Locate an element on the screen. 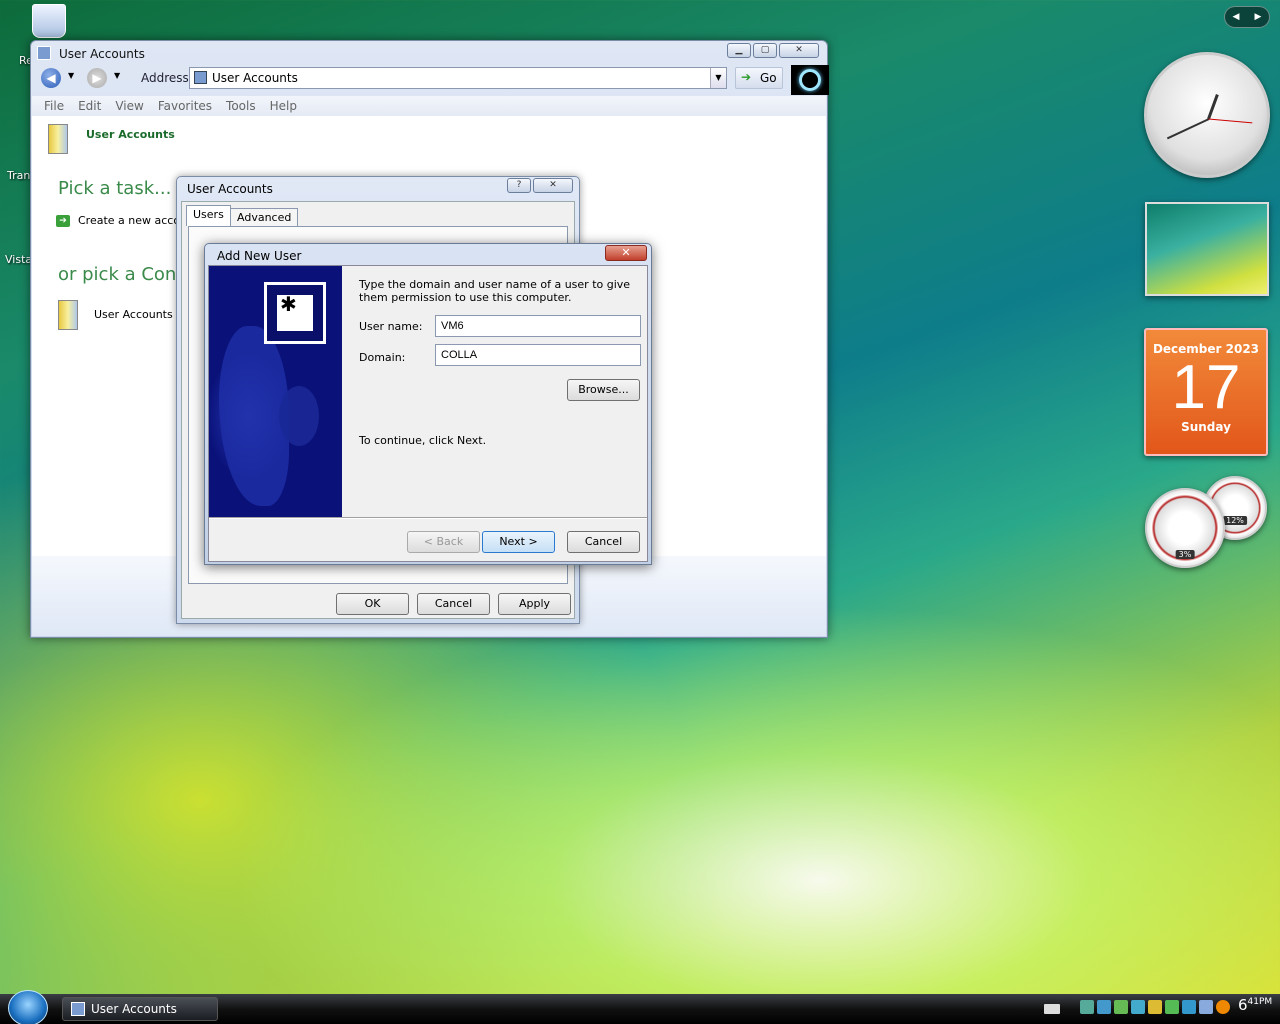 Image resolution: width=1280 pixels, height=1024 pixels. address-bar: User Accounts ▼ is located at coordinates (458, 78).